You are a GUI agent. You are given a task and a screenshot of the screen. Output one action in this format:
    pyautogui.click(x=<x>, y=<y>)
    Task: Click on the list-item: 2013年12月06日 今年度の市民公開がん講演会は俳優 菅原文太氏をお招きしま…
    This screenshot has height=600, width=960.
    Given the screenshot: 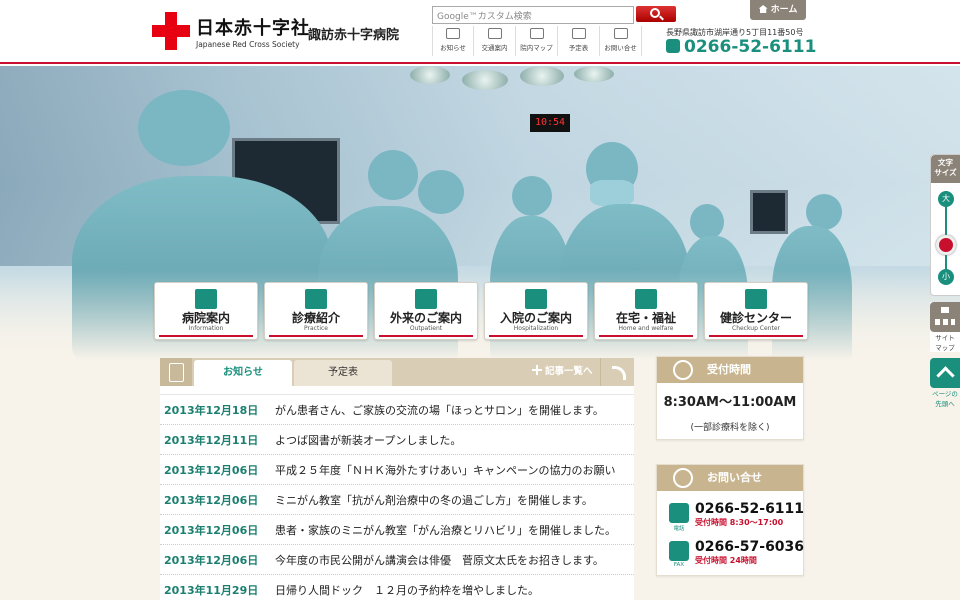 What is the action you would take?
    pyautogui.click(x=397, y=560)
    